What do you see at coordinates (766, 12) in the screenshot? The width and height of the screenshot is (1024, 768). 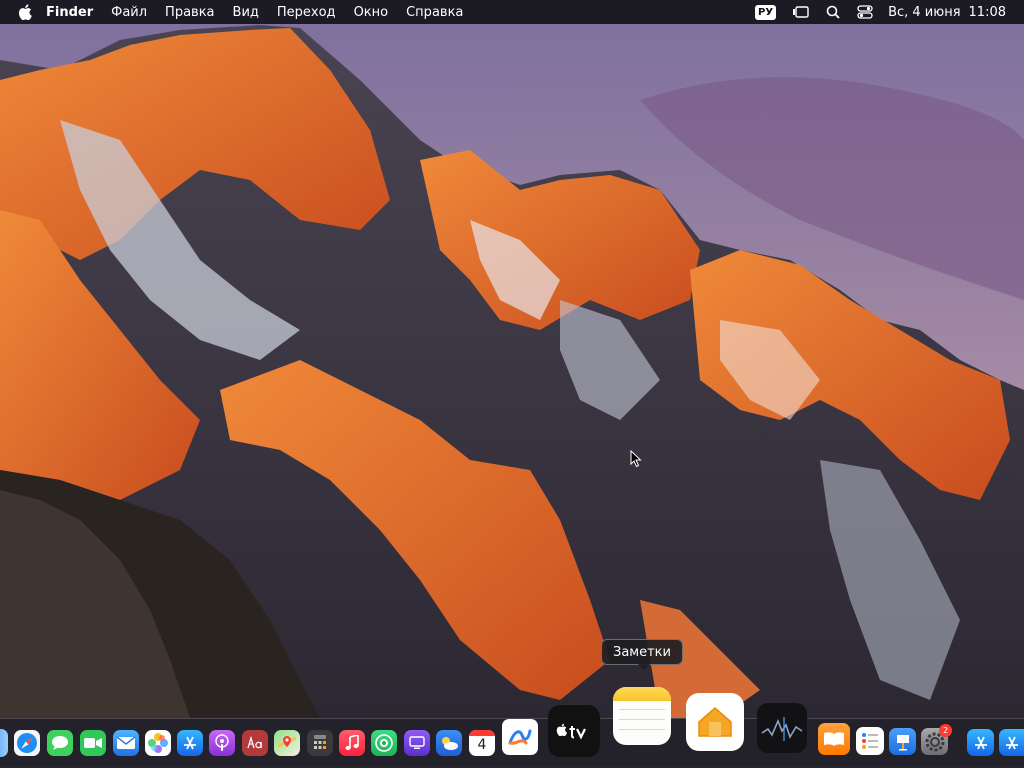 I see `input-source-indicator: РУ` at bounding box center [766, 12].